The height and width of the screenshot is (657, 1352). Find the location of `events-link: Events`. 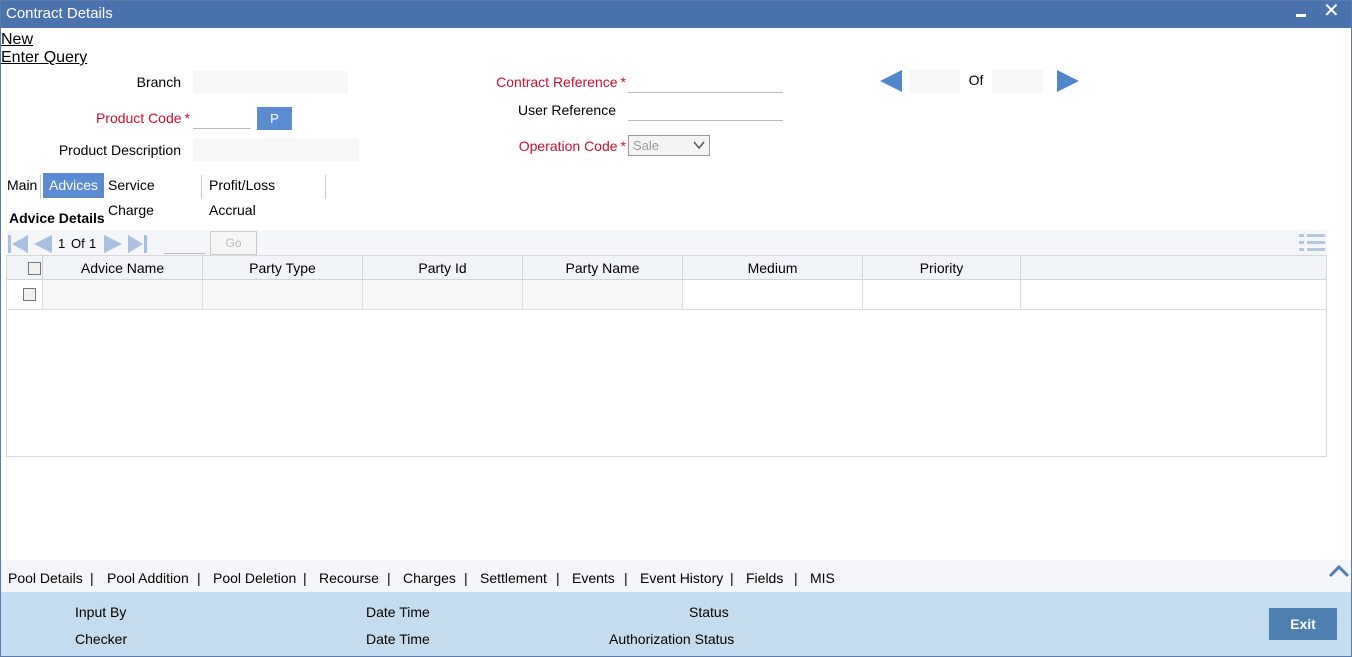

events-link: Events is located at coordinates (593, 578).